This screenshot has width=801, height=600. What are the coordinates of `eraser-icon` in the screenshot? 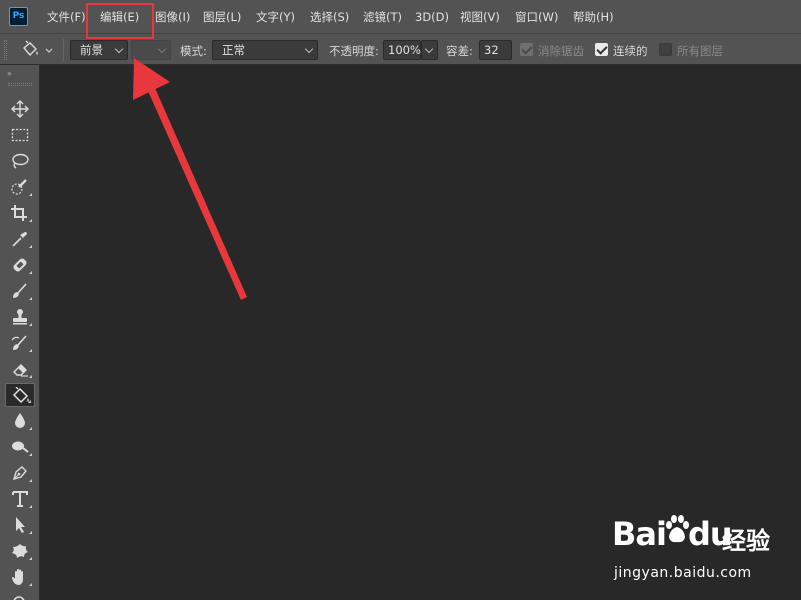 It's located at (20, 370).